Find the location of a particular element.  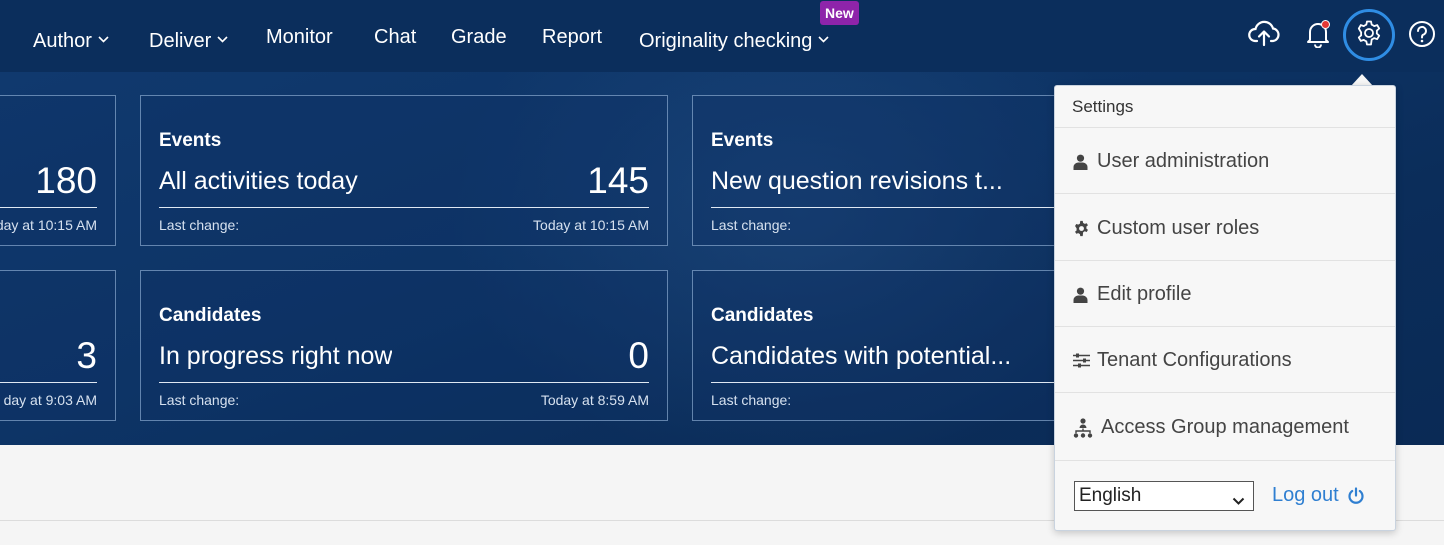

nav-author-label: Author is located at coordinates (62, 41).